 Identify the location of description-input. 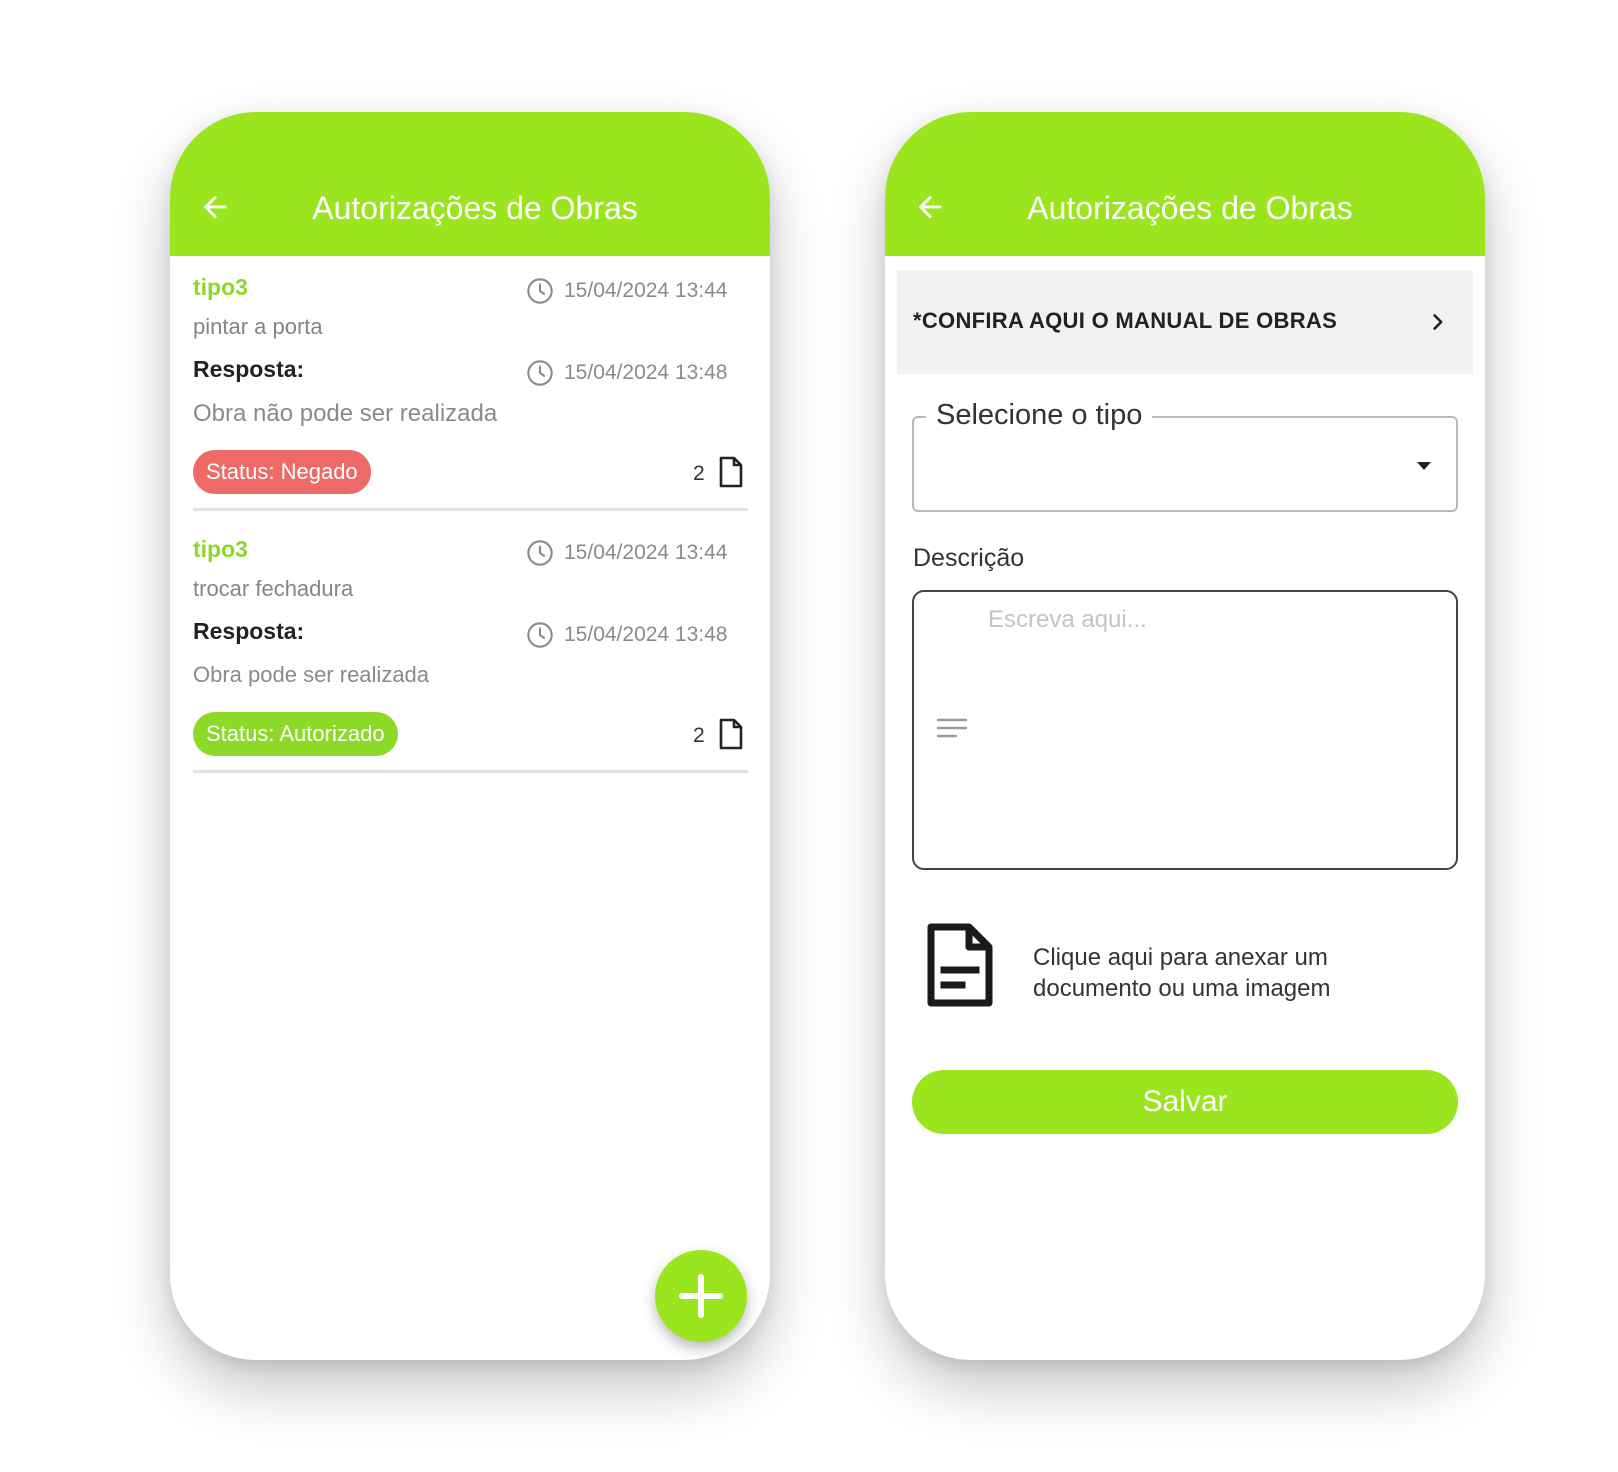
(1218, 731).